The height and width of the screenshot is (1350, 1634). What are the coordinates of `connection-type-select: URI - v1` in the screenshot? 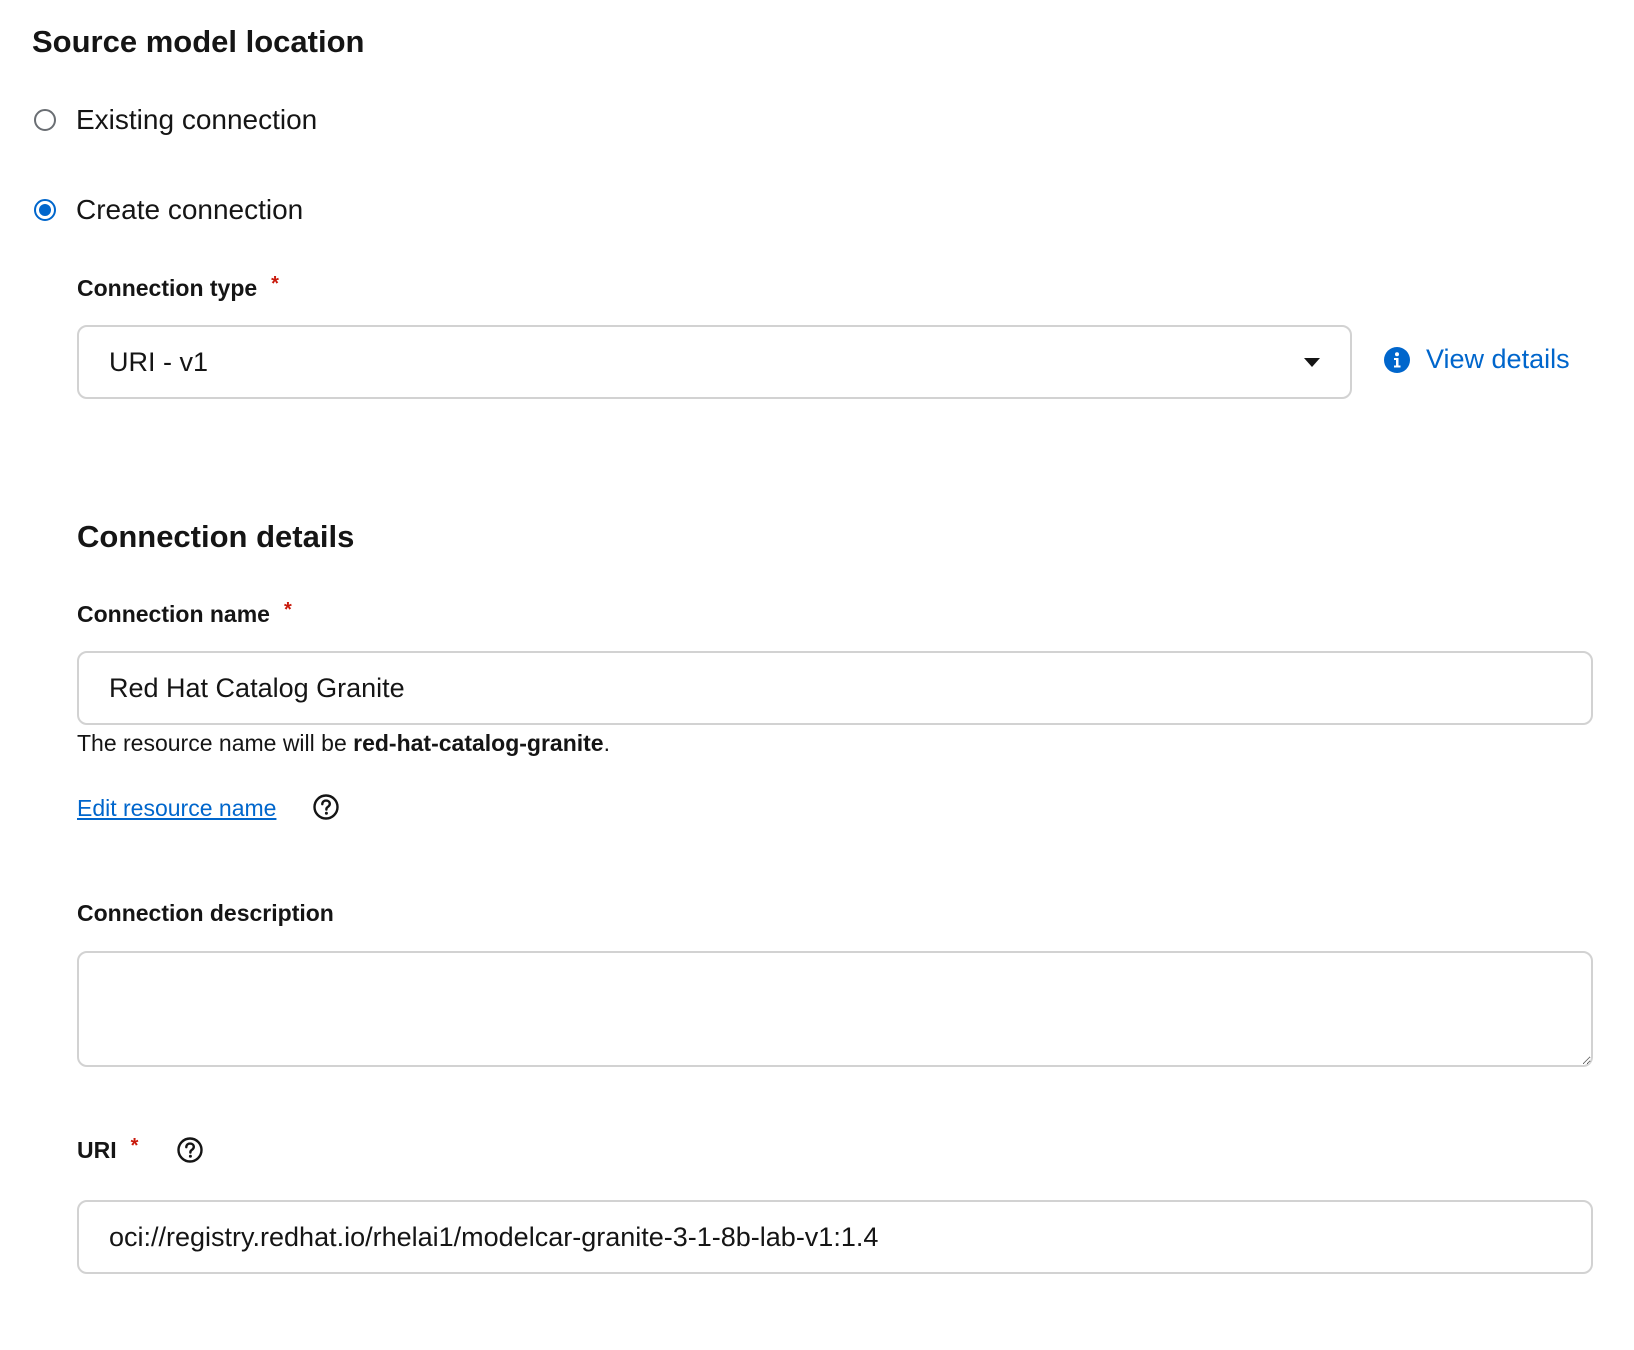 It's located at (714, 362).